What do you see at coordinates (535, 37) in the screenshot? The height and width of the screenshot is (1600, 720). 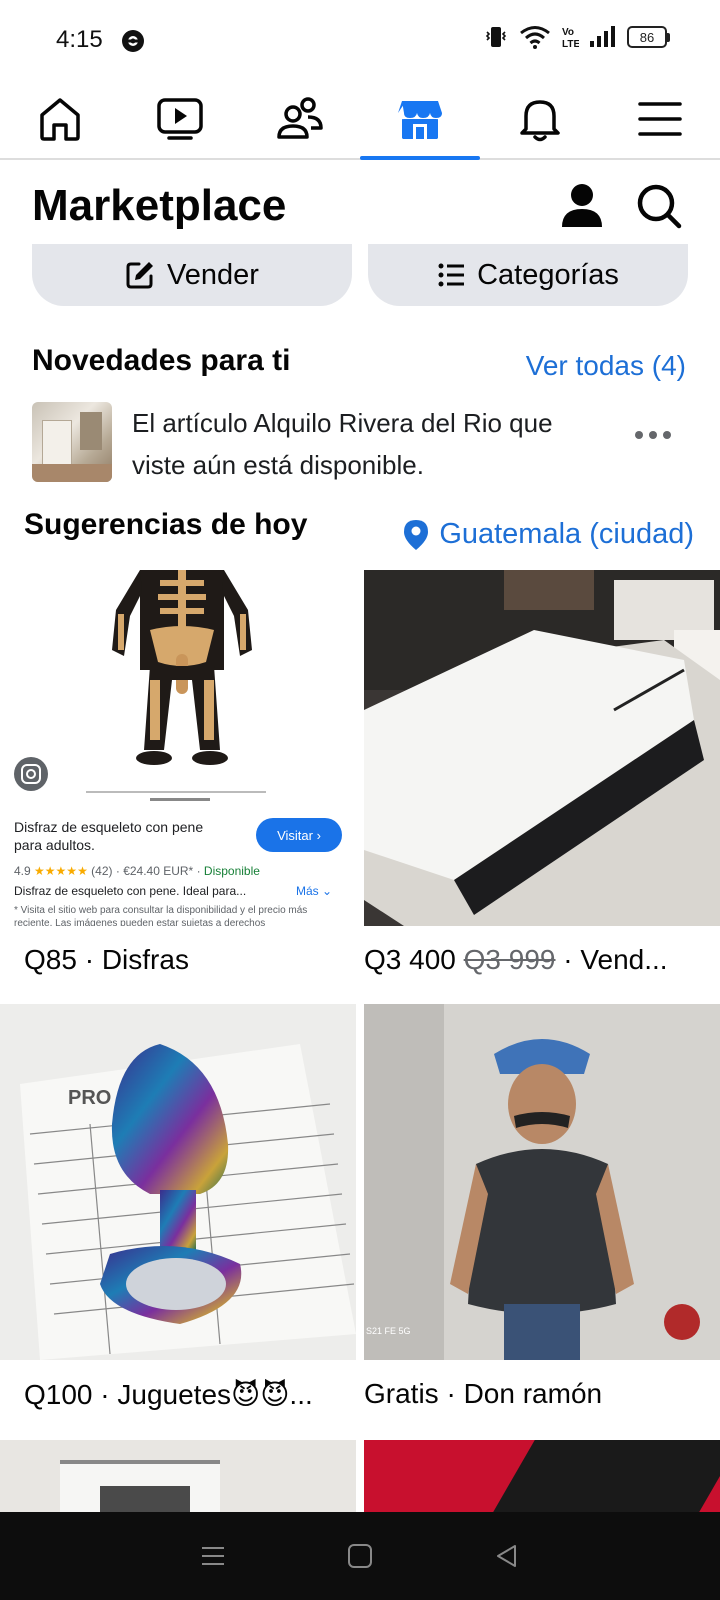 I see `wifi-icon` at bounding box center [535, 37].